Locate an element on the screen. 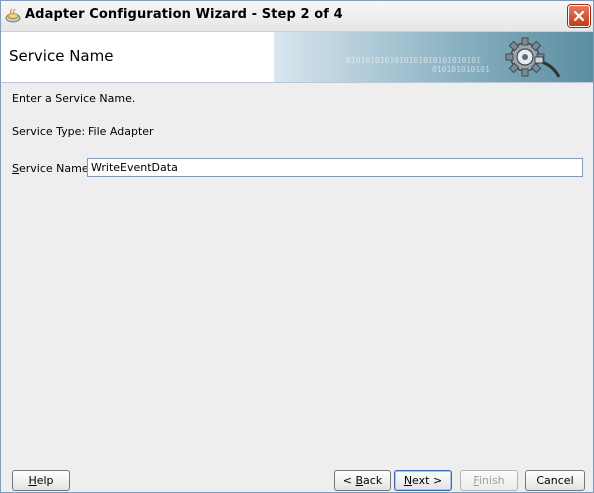  back-button: < Back is located at coordinates (362, 480).